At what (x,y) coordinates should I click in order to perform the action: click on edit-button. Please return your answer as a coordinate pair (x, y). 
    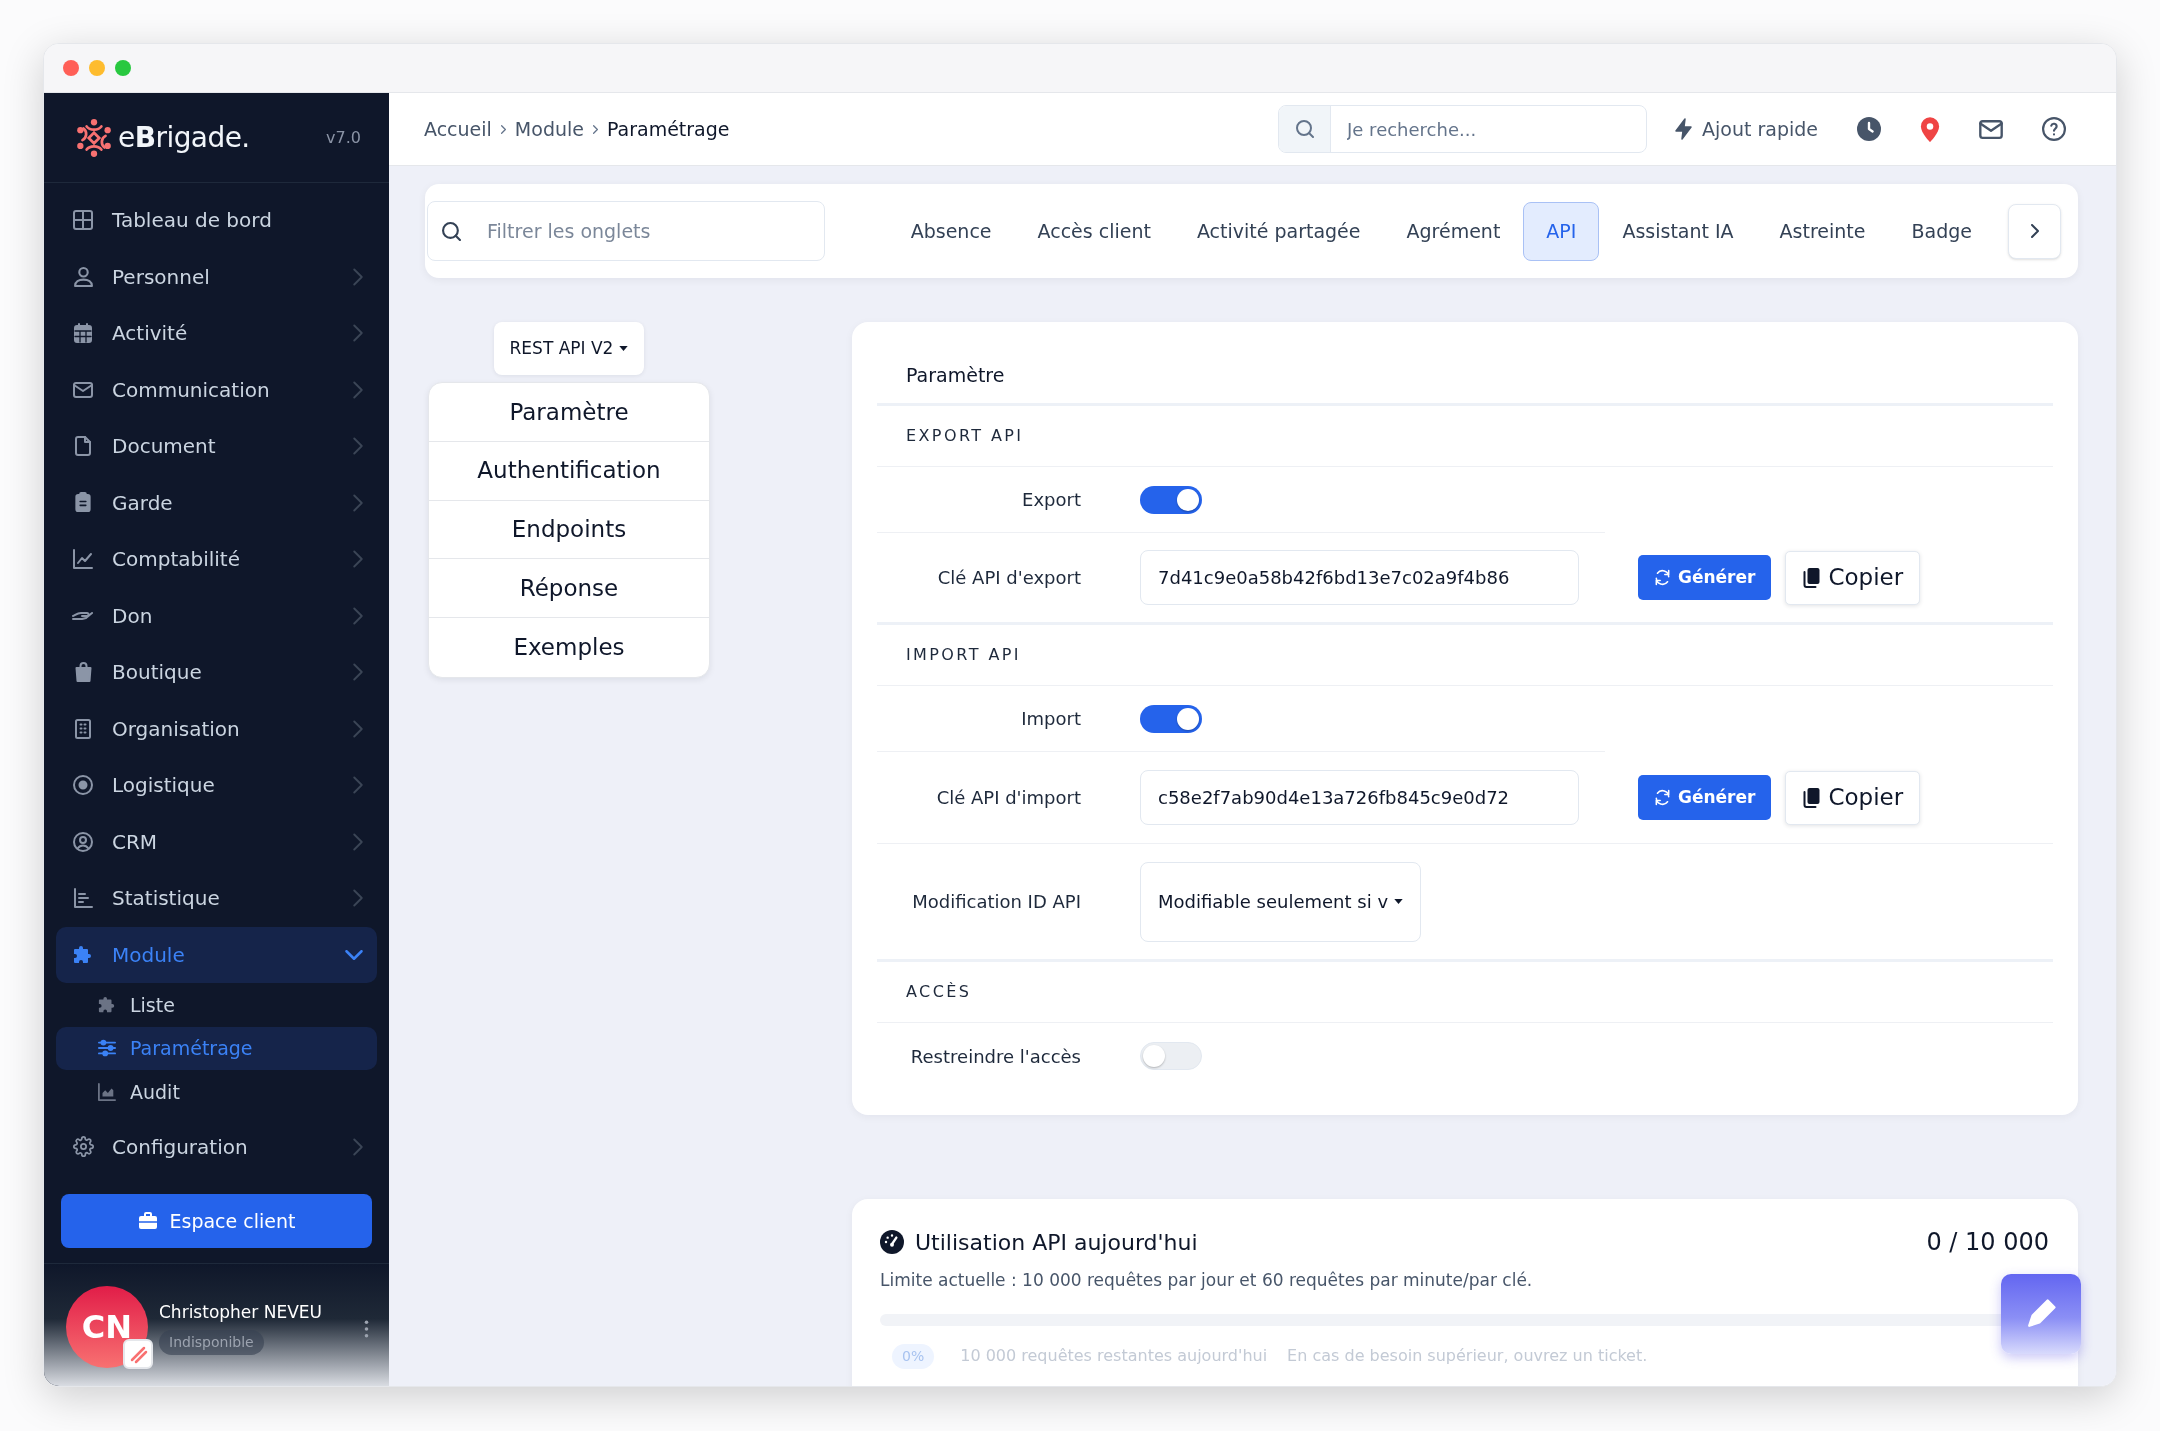
    Looking at the image, I should click on (2041, 1314).